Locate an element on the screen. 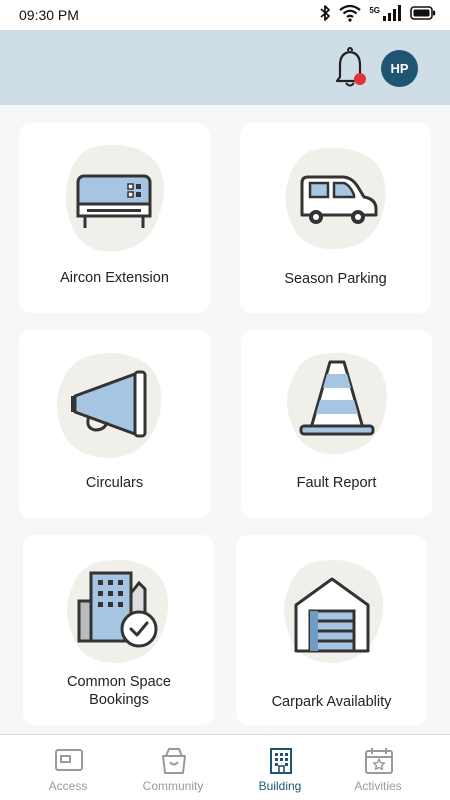  signal-icon is located at coordinates (392, 13).